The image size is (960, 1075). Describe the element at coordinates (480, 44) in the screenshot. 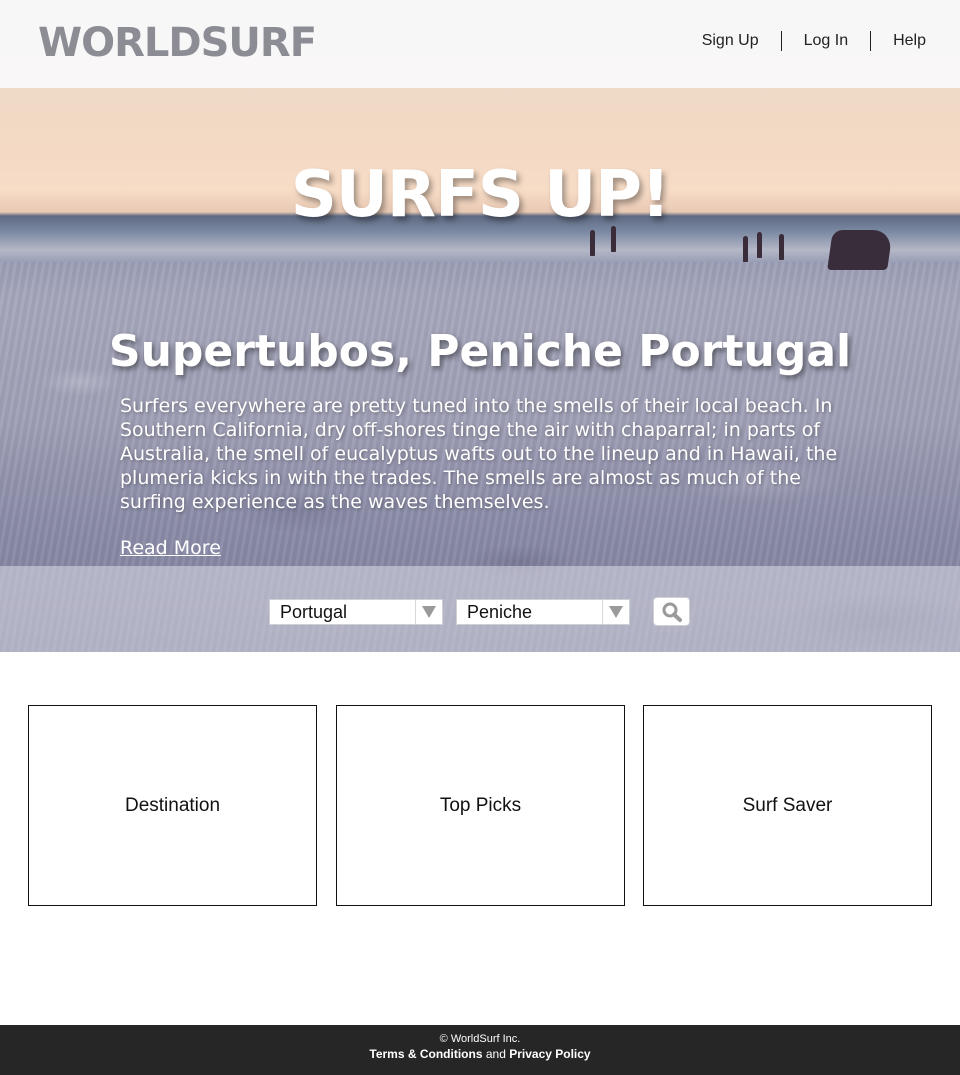

I see `top-bar: WORLDSURF Sign Up Log In Help` at that location.